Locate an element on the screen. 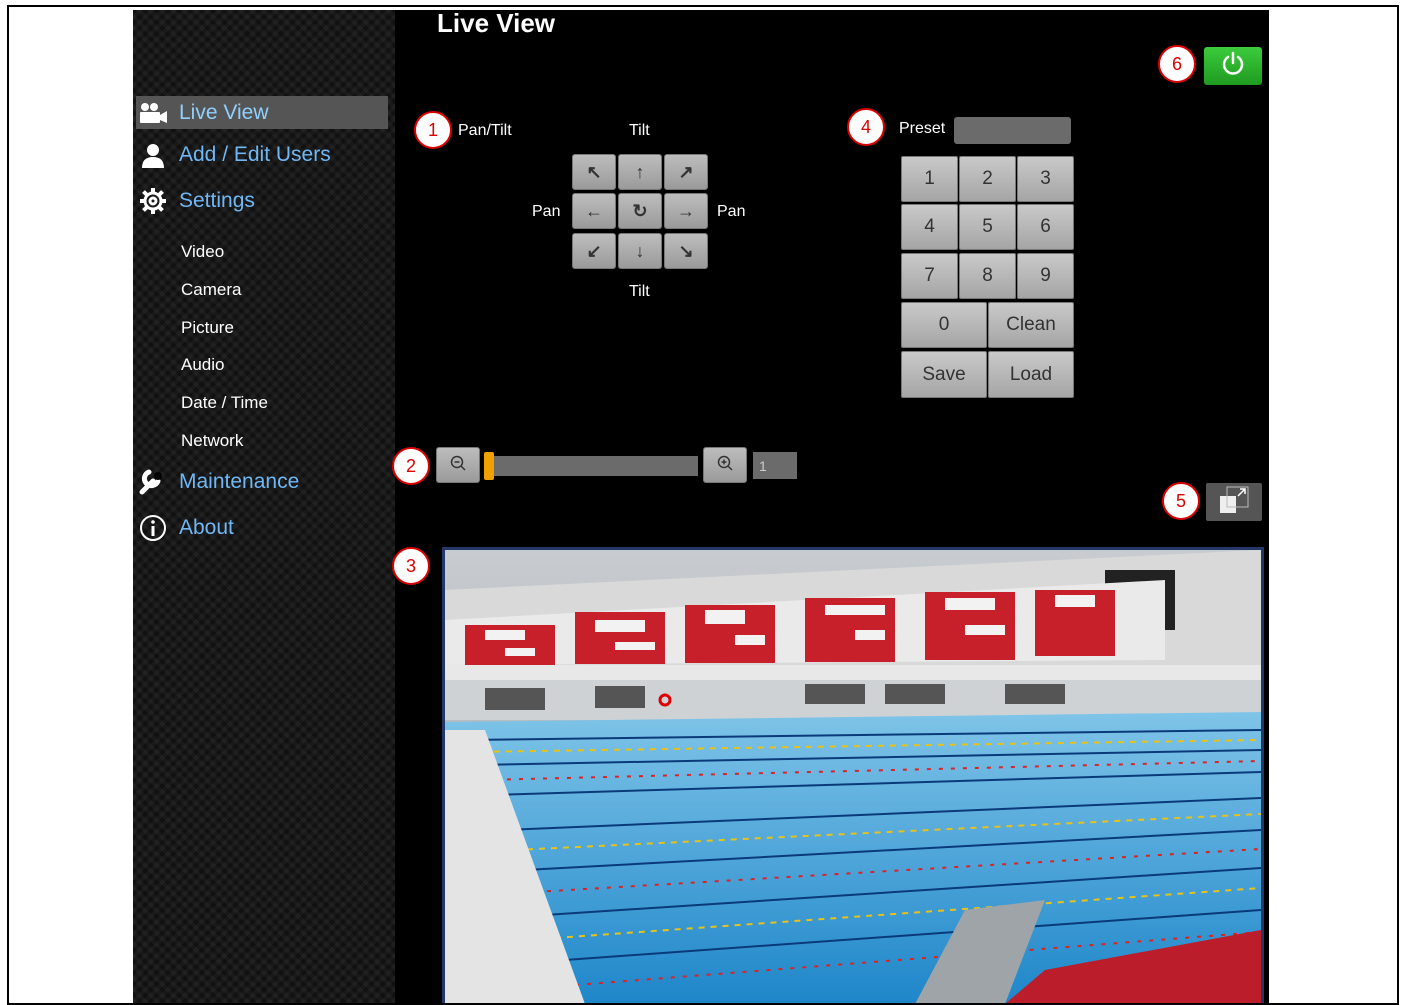 The width and height of the screenshot is (1406, 1005). callout-marker-6: 6 is located at coordinates (1177, 64).